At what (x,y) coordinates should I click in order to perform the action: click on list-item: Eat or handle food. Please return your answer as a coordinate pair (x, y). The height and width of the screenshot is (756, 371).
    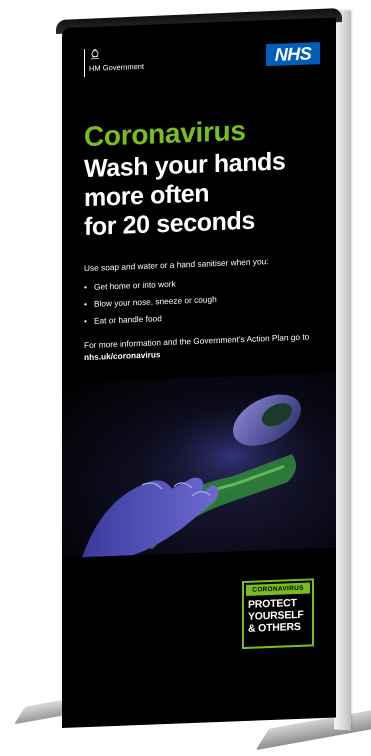
    Looking at the image, I should click on (150, 319).